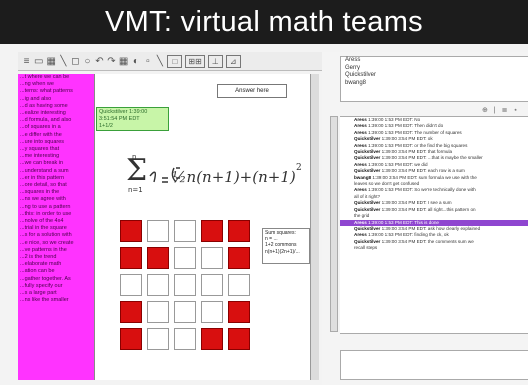 This screenshot has width=528, height=385. I want to click on chat-text: all of it right?, so click(367, 196).